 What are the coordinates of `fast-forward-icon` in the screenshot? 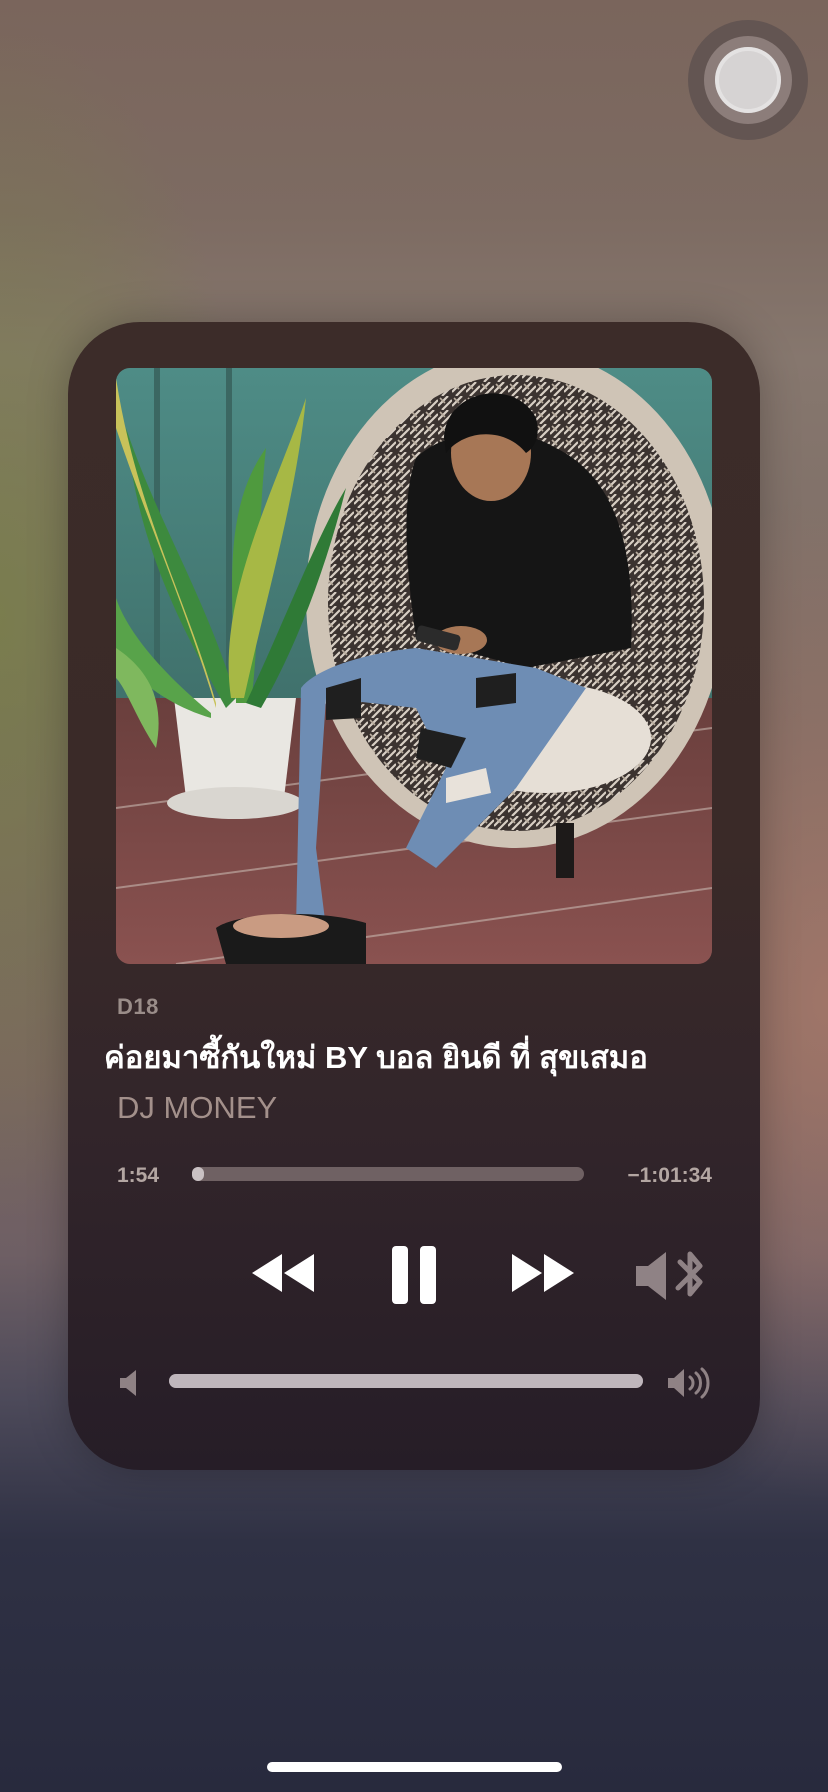 It's located at (543, 1273).